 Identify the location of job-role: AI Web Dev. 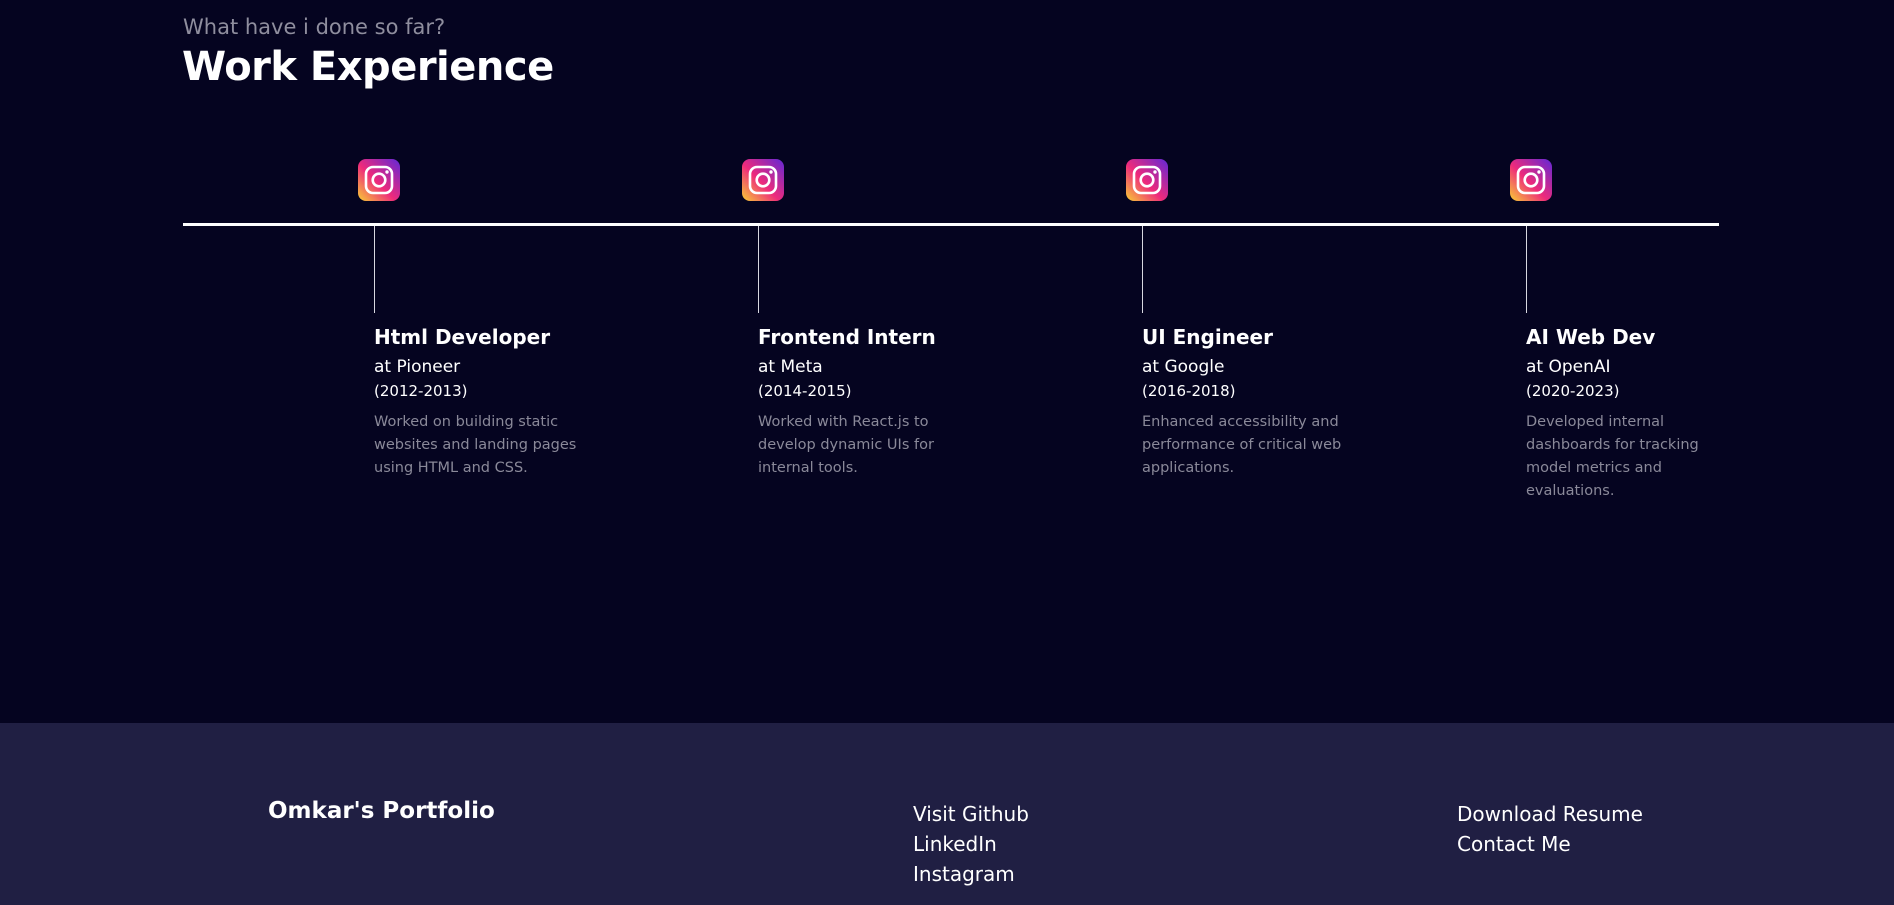
(1591, 337).